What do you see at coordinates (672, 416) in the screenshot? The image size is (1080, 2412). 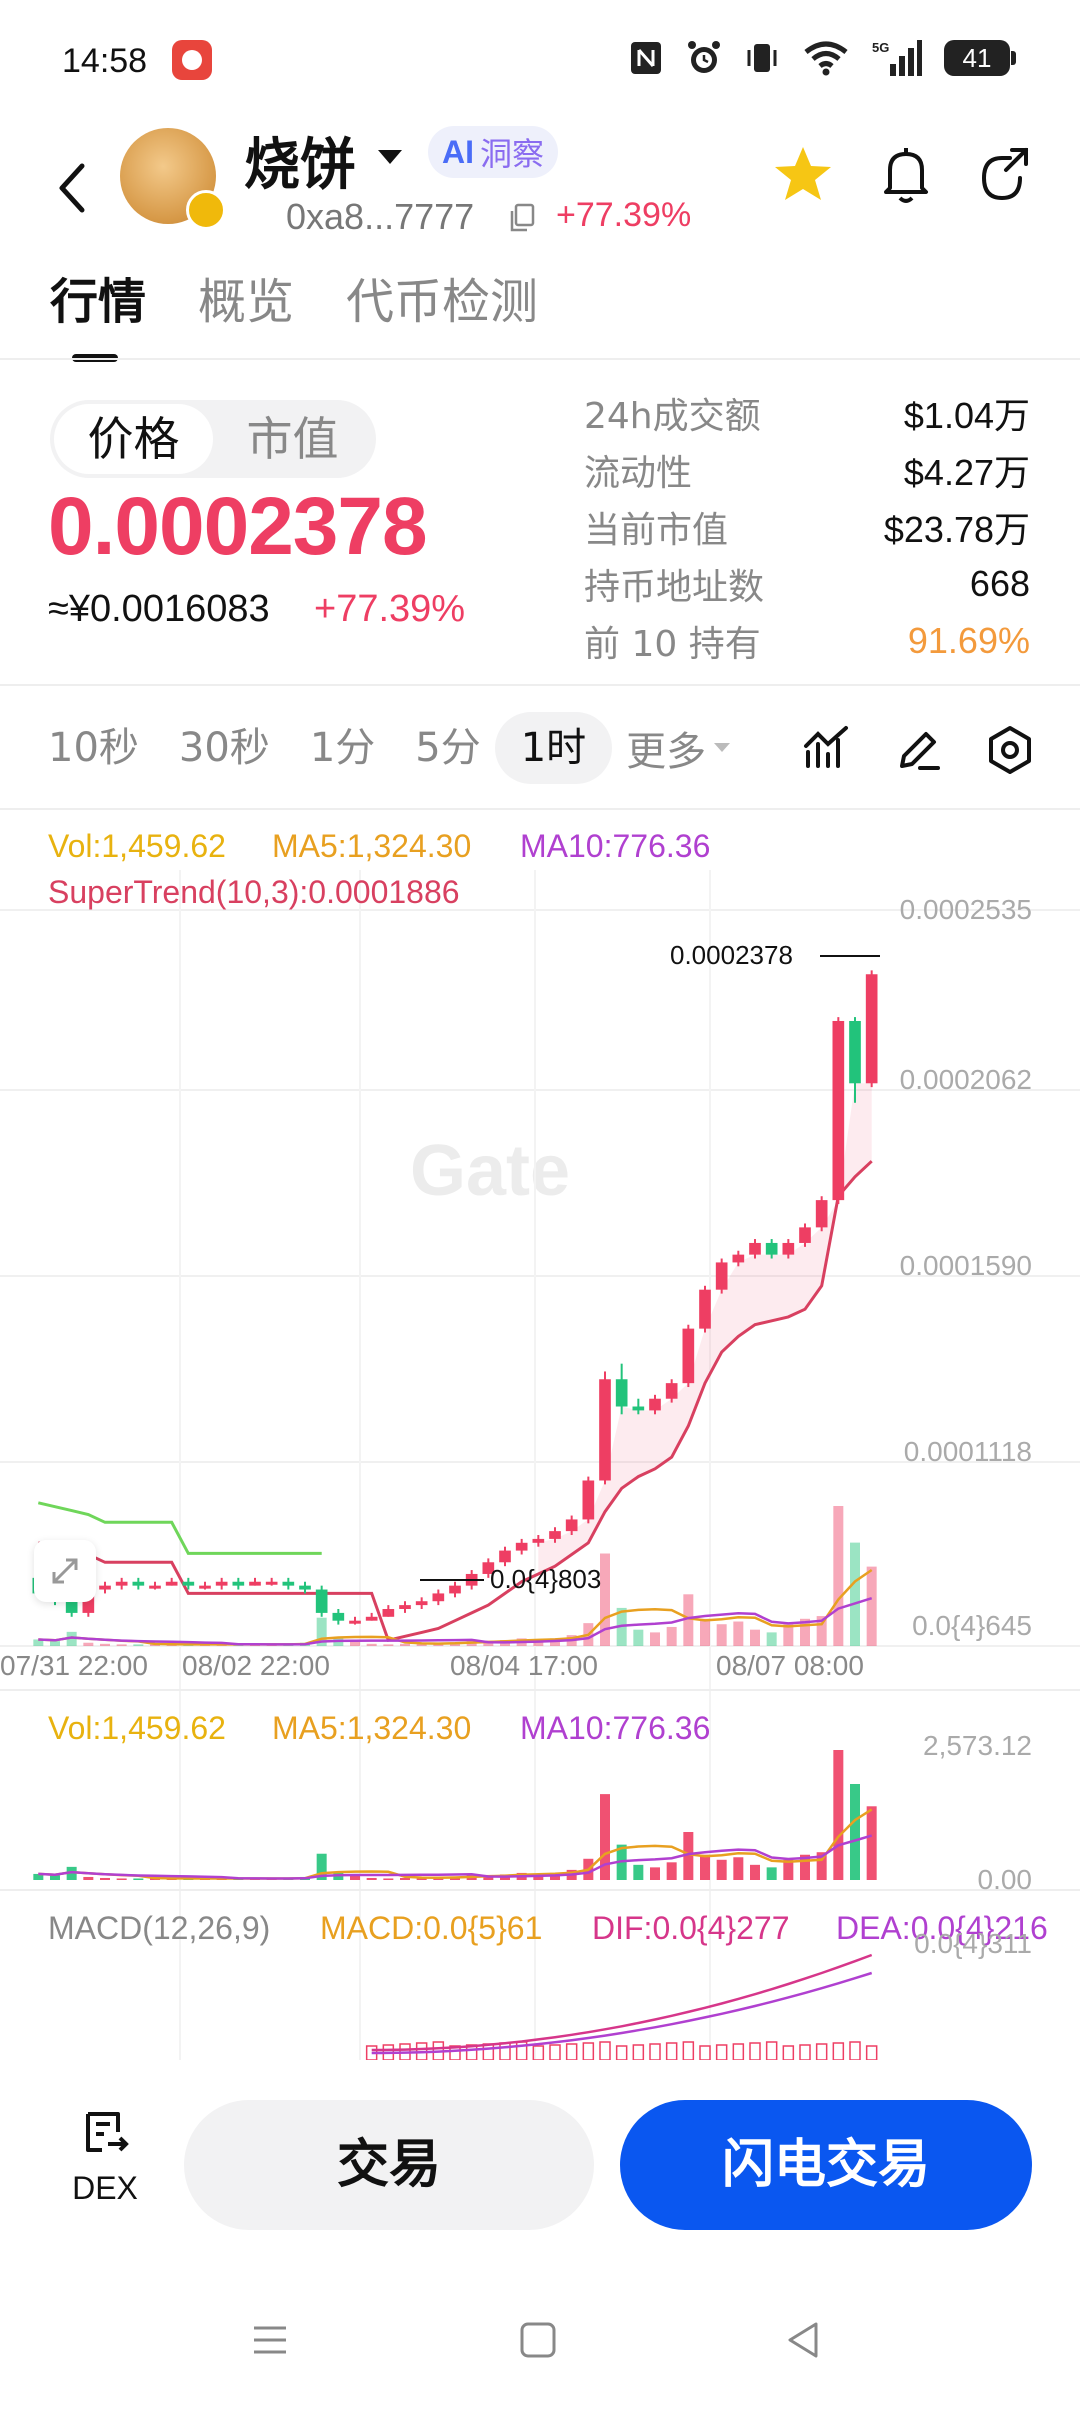 I see `stat-label: 24h成交额` at bounding box center [672, 416].